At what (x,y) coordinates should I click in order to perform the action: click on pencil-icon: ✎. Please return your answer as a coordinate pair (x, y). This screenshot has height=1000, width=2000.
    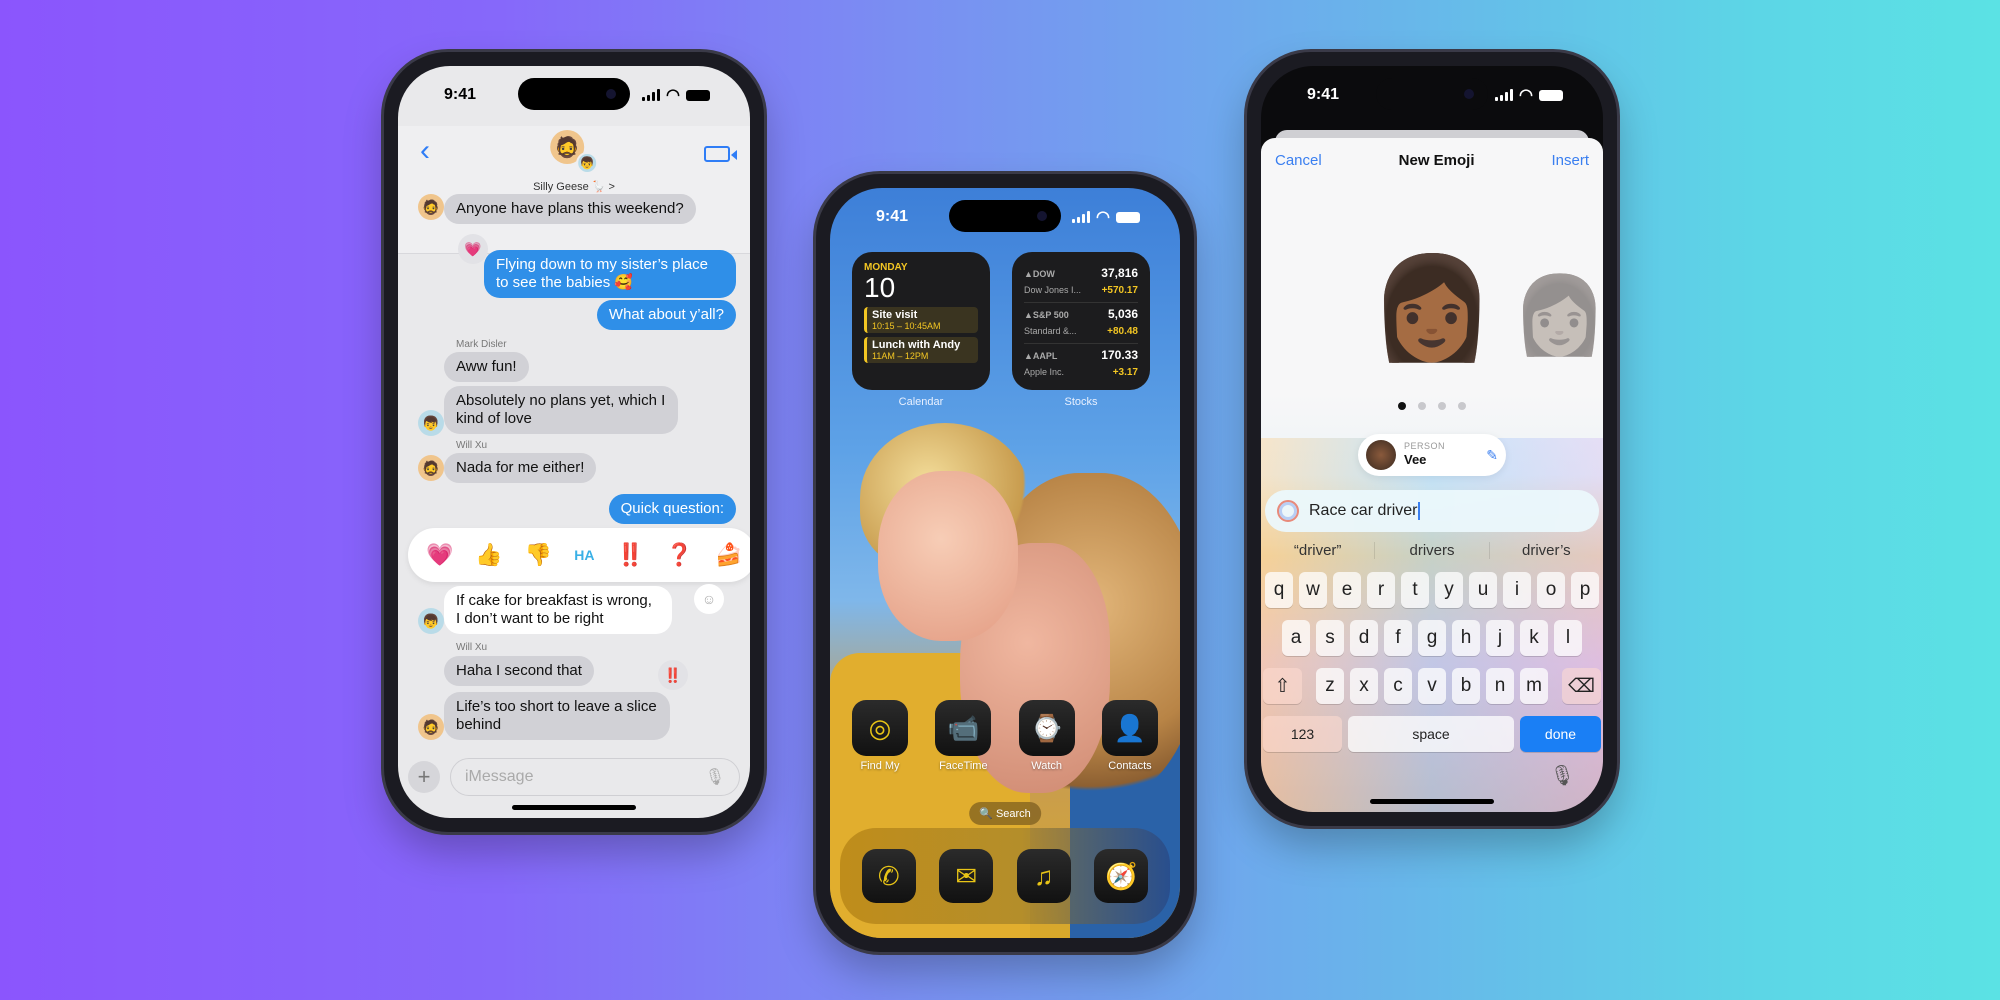
    Looking at the image, I should click on (1492, 455).